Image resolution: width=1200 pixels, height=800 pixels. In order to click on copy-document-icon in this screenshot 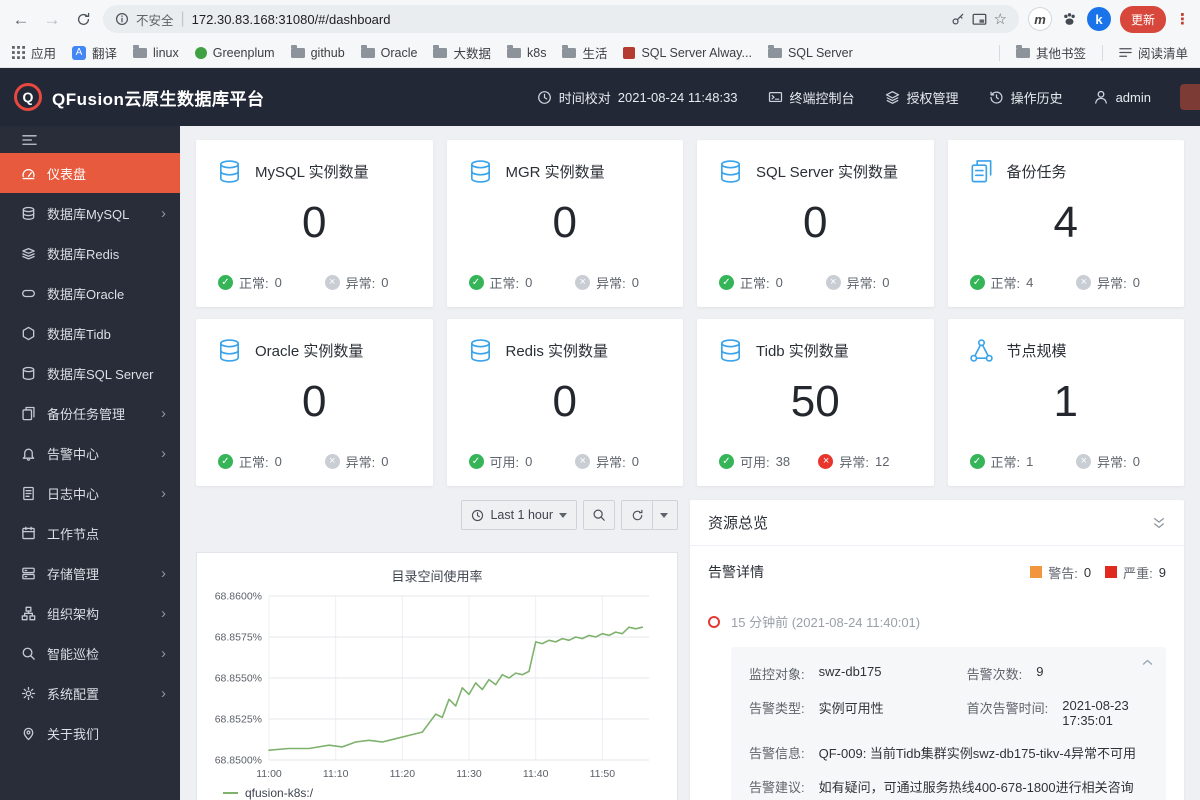, I will do `click(28, 413)`.